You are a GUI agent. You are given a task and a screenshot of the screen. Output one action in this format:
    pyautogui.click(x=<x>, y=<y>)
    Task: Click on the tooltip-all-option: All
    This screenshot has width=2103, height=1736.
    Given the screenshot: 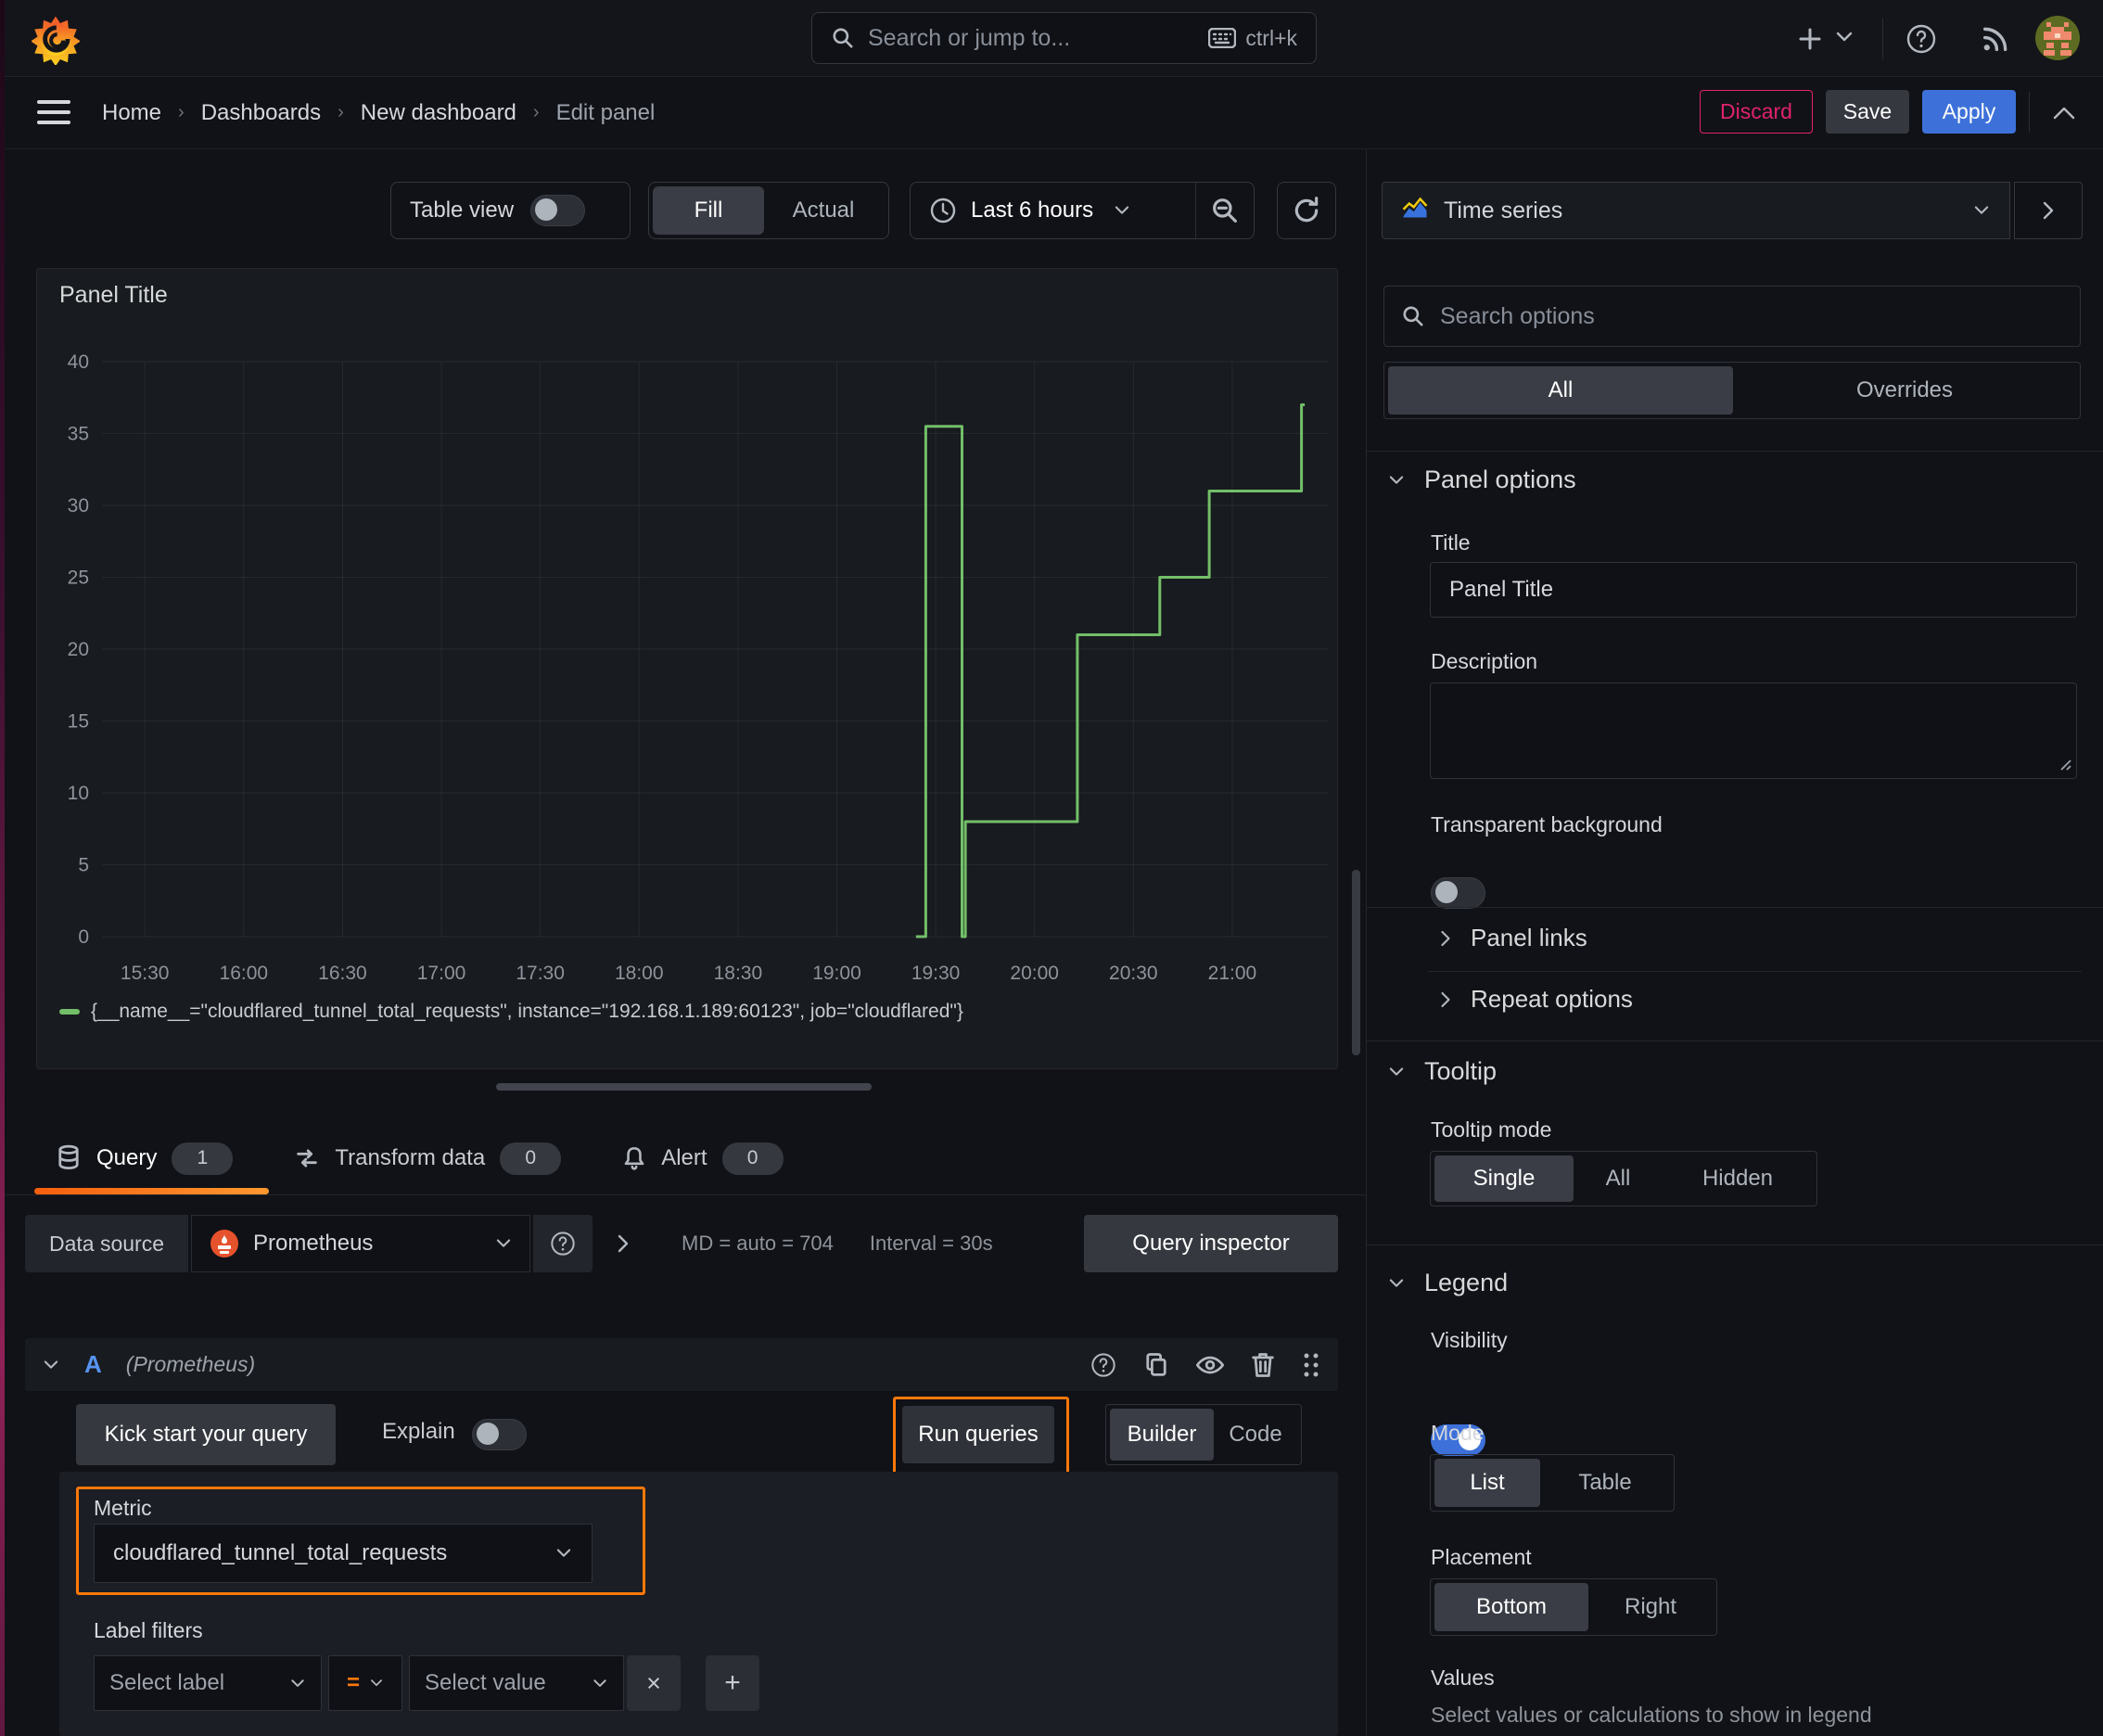 What is the action you would take?
    pyautogui.click(x=1618, y=1178)
    